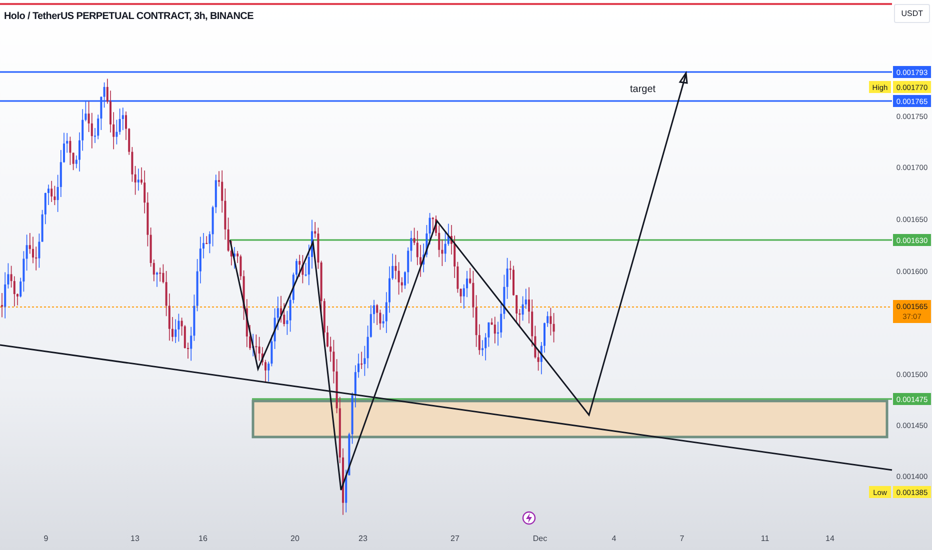 This screenshot has width=932, height=550. I want to click on chart-title: Holo / TetherUS PERPETUAL CONTRACT, 3h, BINANCE, so click(129, 16).